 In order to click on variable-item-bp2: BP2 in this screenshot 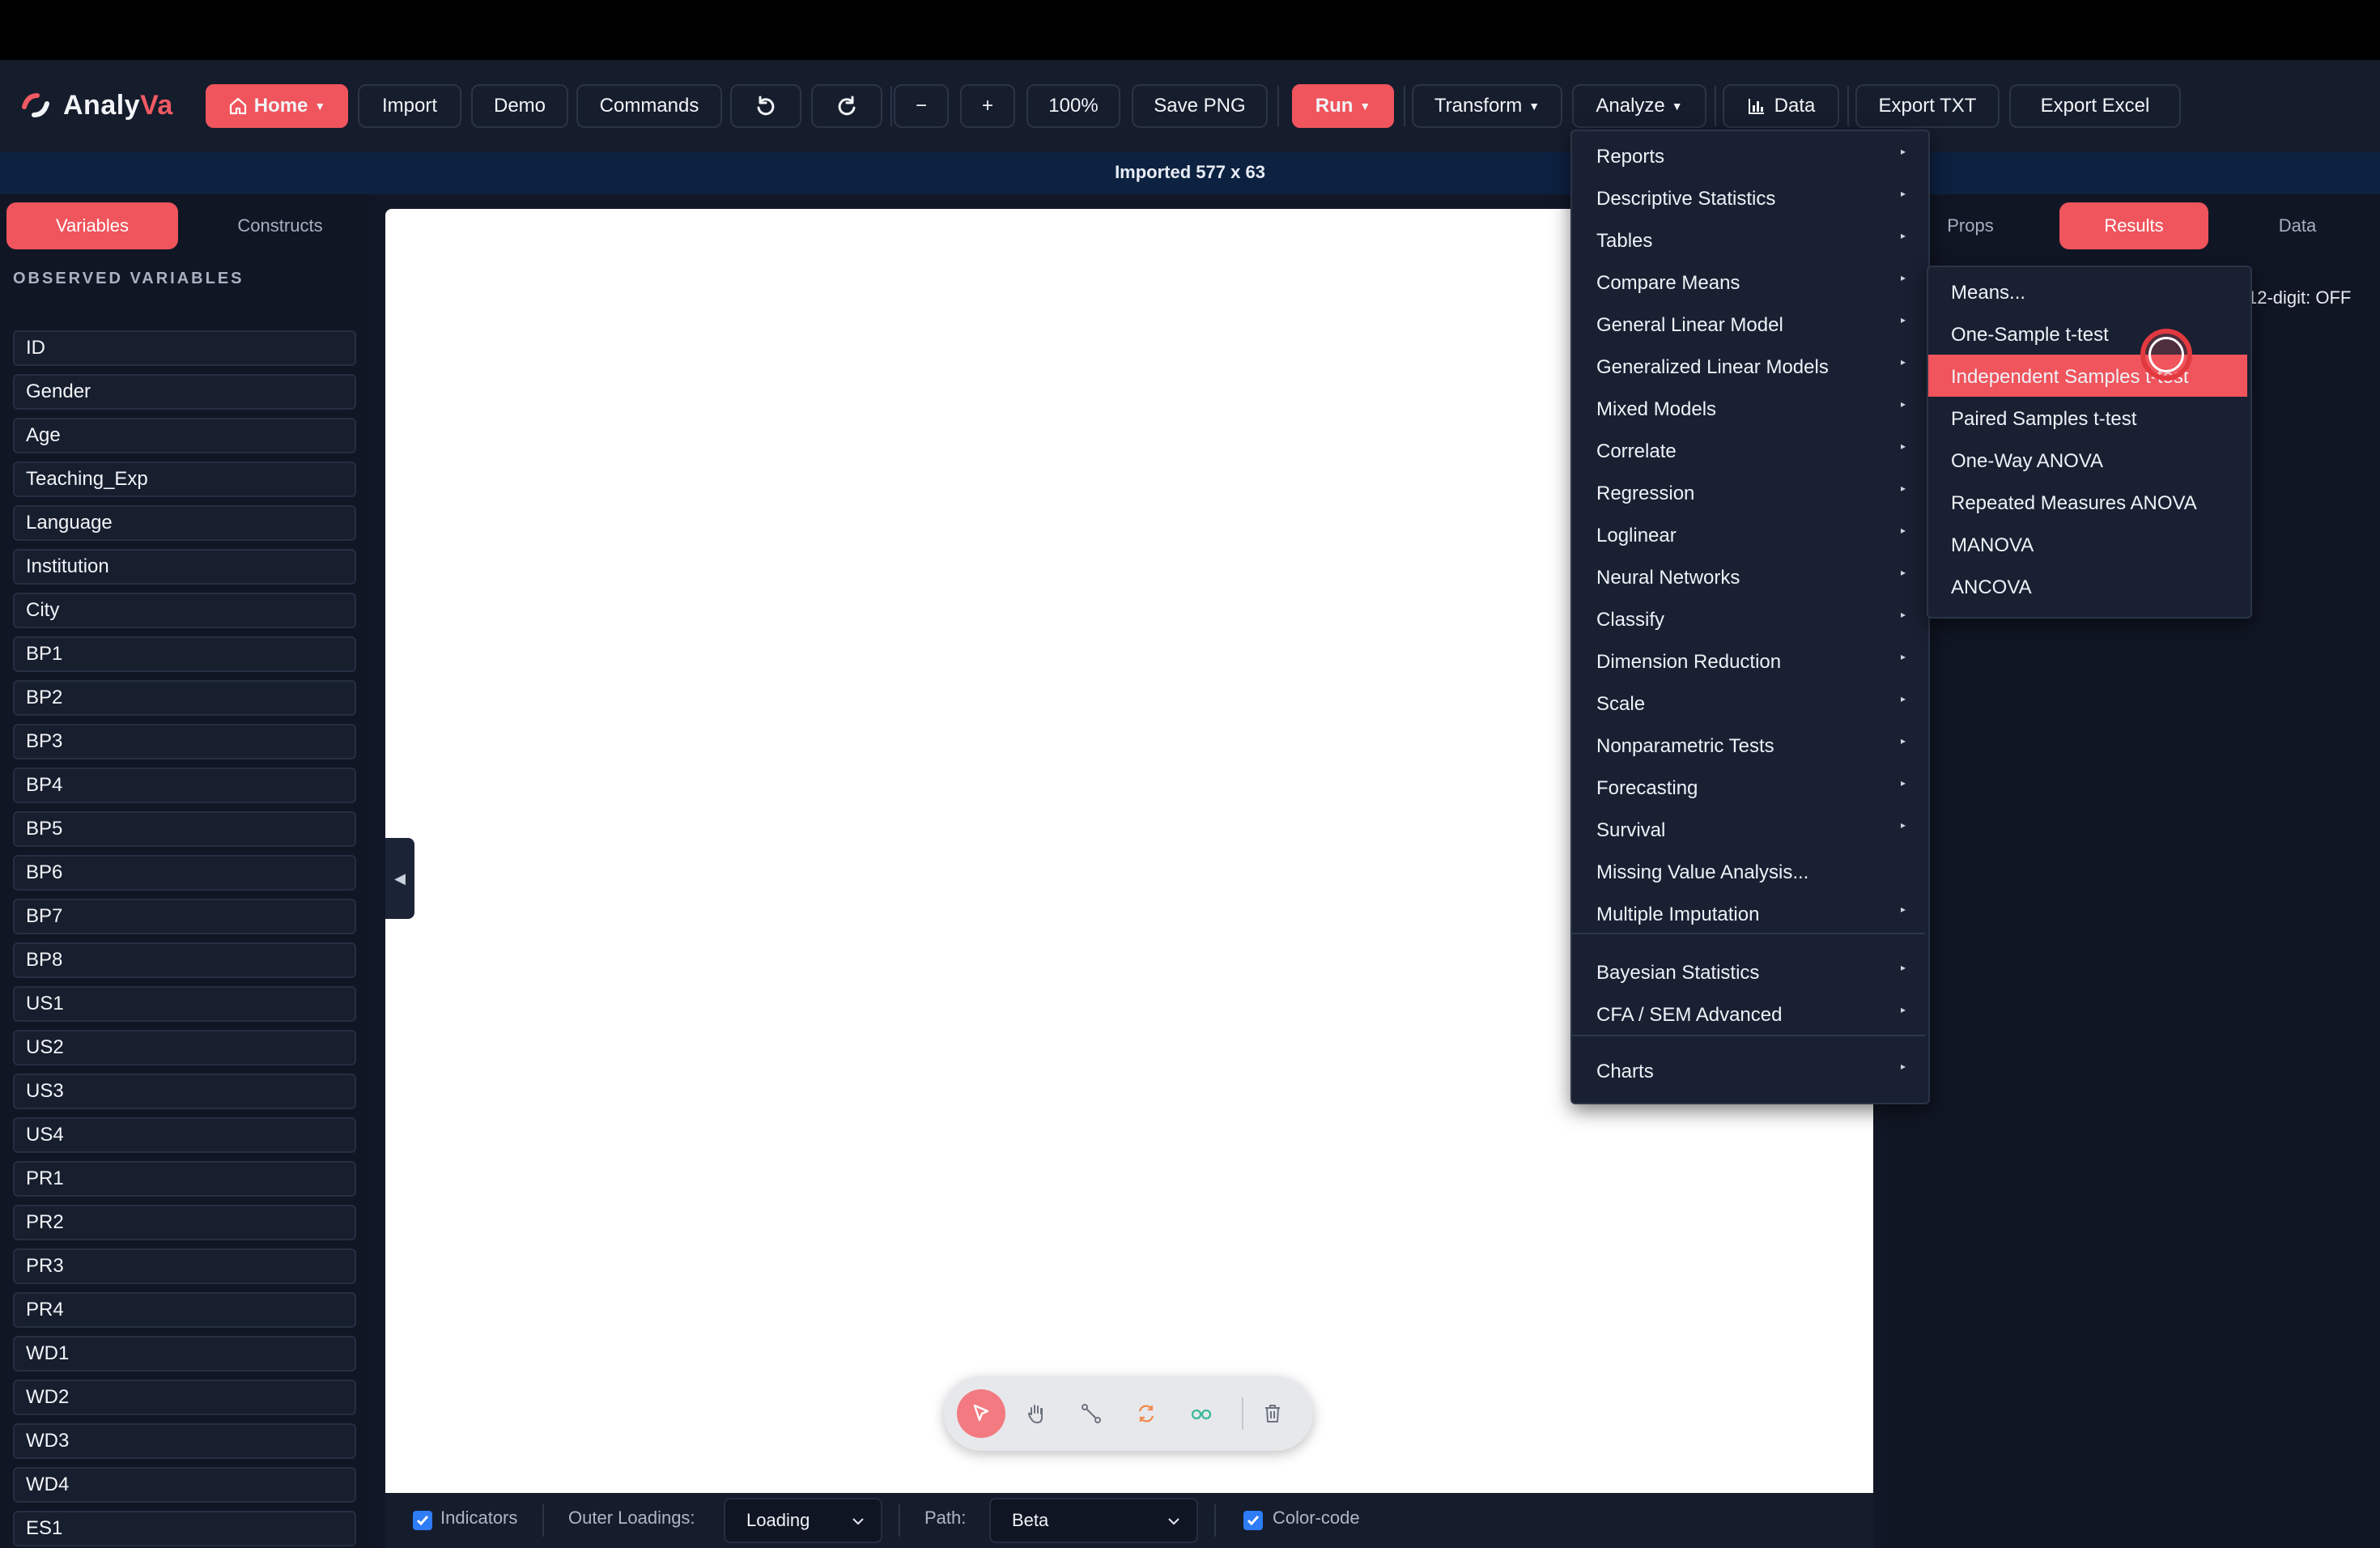, I will do `click(185, 698)`.